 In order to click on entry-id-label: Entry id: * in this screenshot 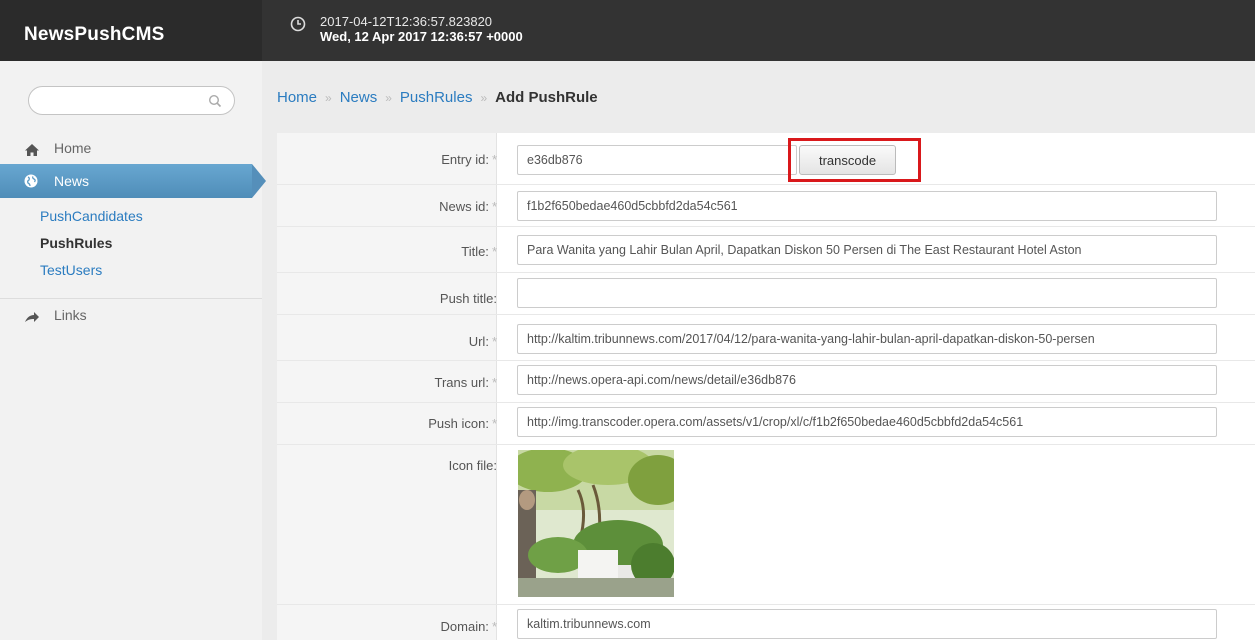, I will do `click(469, 159)`.